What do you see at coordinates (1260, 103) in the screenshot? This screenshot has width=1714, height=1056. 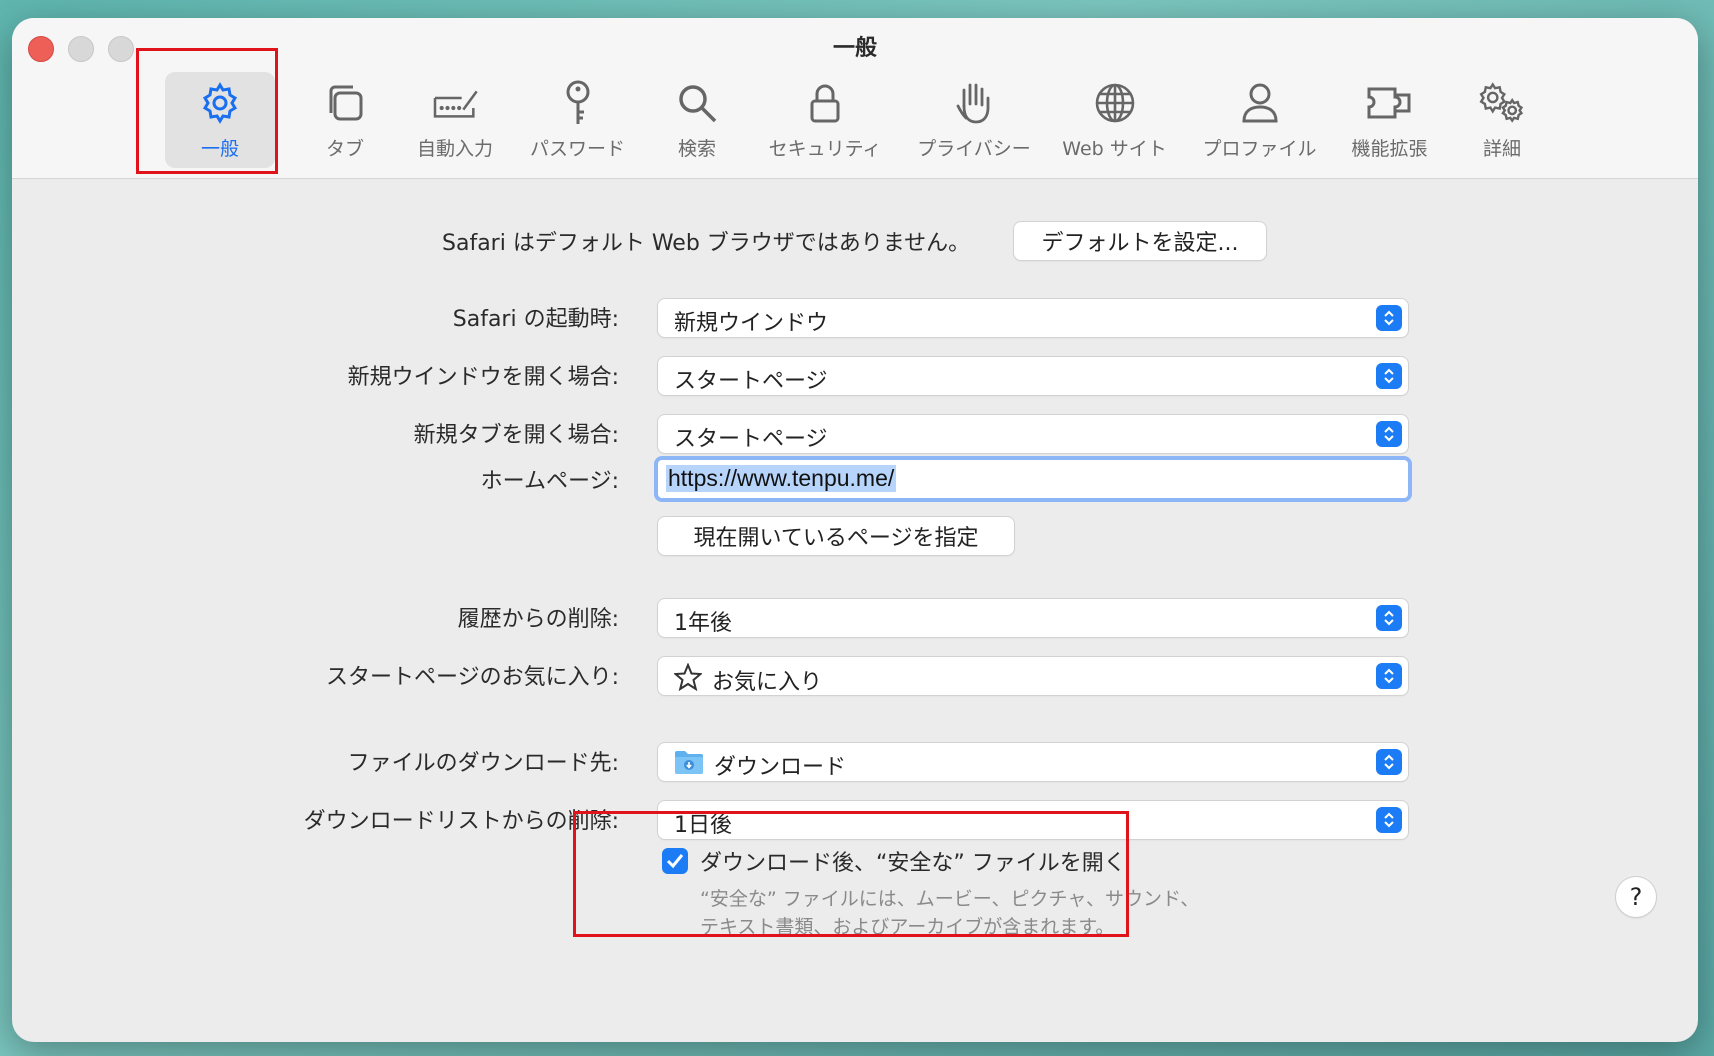 I see `person-icon` at bounding box center [1260, 103].